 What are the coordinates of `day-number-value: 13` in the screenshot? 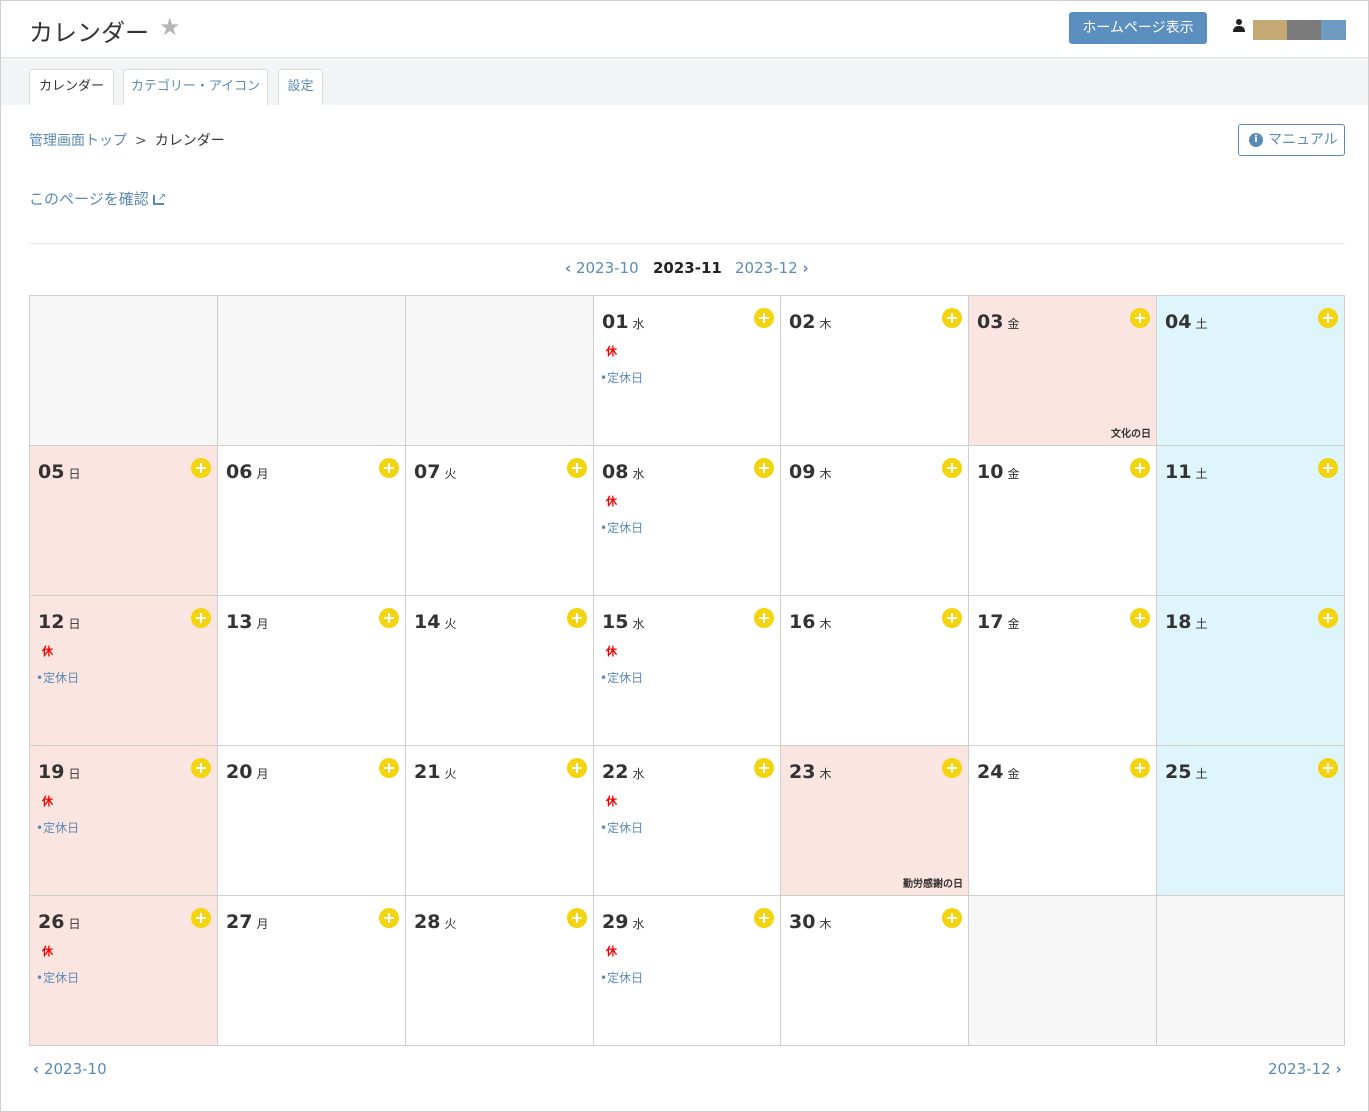 It's located at (239, 622).